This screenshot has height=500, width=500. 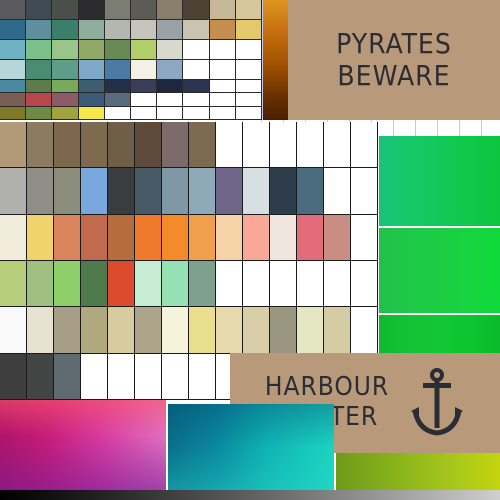 What do you see at coordinates (83, 445) in the screenshot?
I see `magenta-gradient-panel` at bounding box center [83, 445].